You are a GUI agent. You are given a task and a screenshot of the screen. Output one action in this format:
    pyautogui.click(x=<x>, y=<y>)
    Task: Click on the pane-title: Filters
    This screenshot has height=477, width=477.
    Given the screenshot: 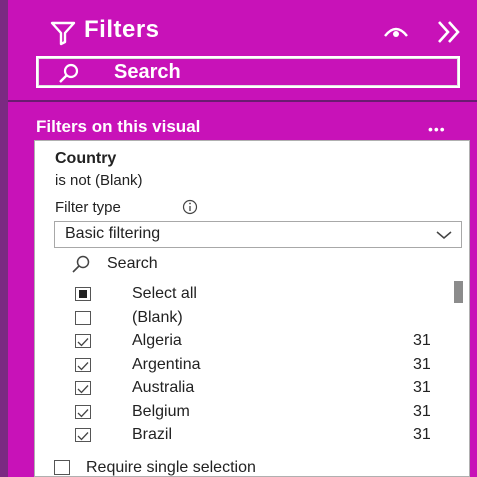 What is the action you would take?
    pyautogui.click(x=122, y=29)
    